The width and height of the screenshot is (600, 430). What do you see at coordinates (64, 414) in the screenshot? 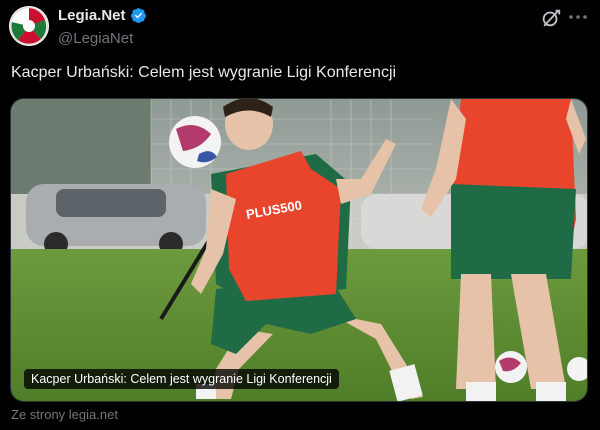
I see `link-source: Ze strony legia.net` at bounding box center [64, 414].